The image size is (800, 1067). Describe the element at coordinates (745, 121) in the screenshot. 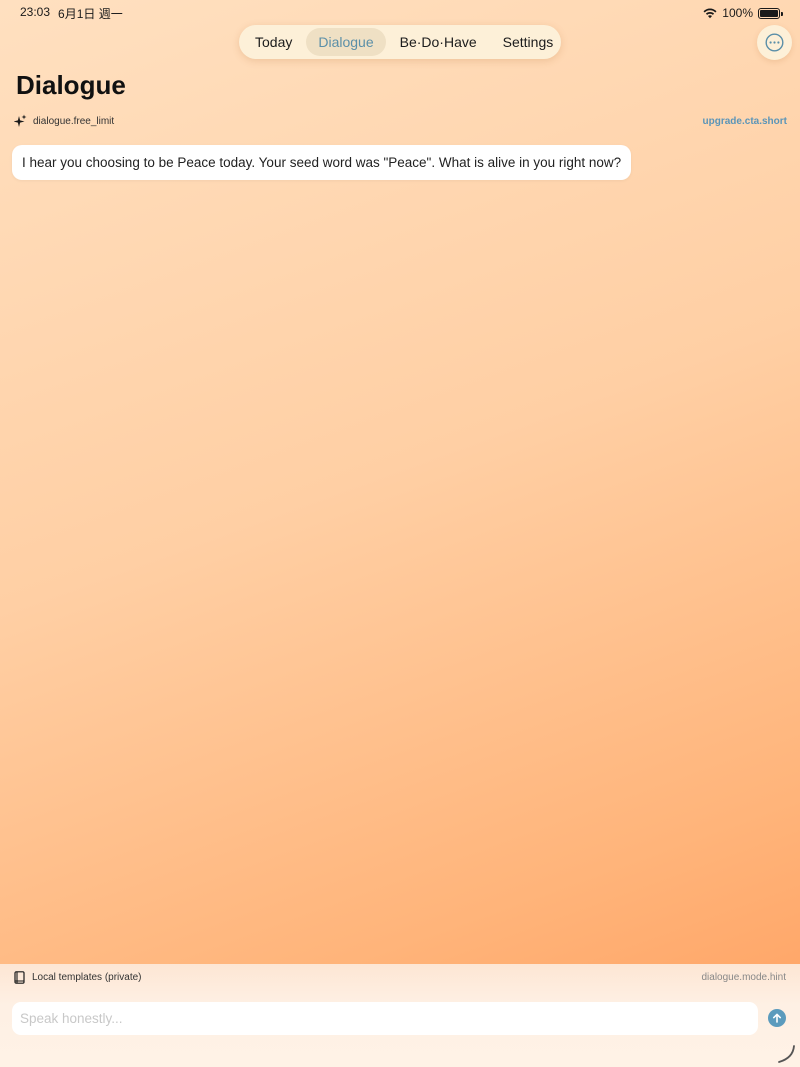

I see `upgrade-link: upgrade.cta.short` at that location.